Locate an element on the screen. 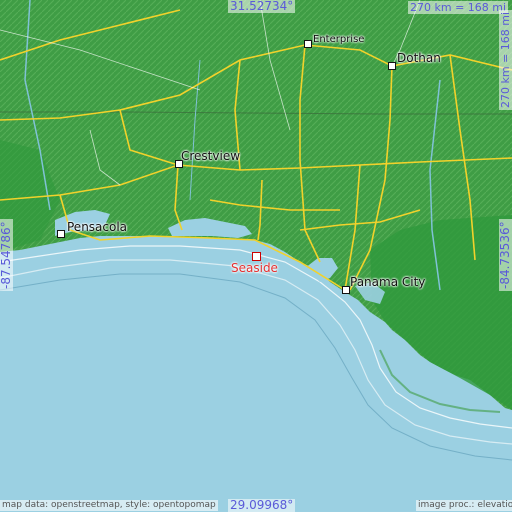  enterprise-marker is located at coordinates (308, 44).